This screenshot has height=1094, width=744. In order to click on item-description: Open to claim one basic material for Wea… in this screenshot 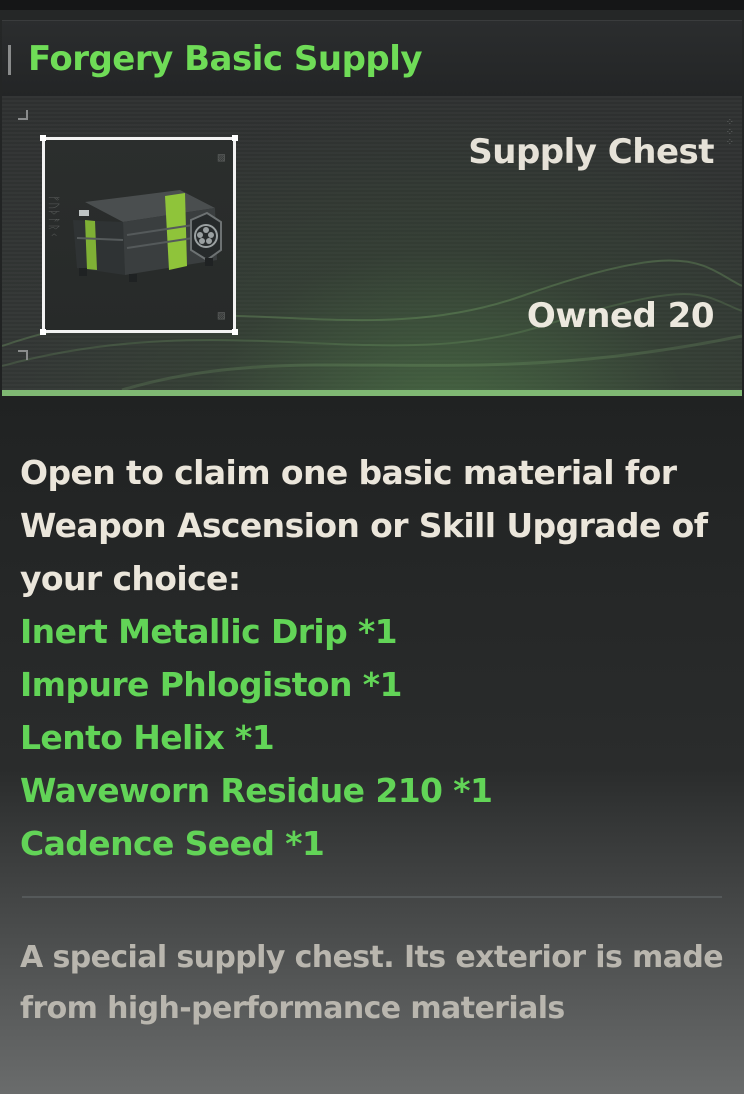, I will do `click(364, 525)`.